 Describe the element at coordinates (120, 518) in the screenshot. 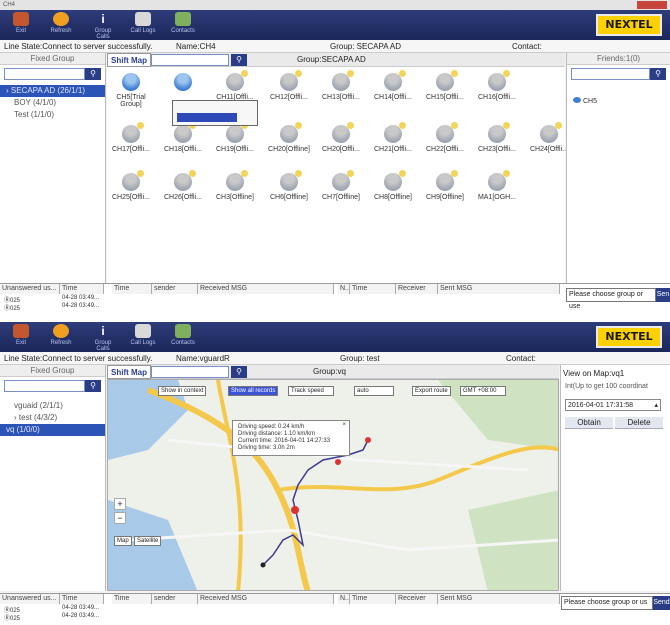

I see `zoom-out-button: −` at that location.